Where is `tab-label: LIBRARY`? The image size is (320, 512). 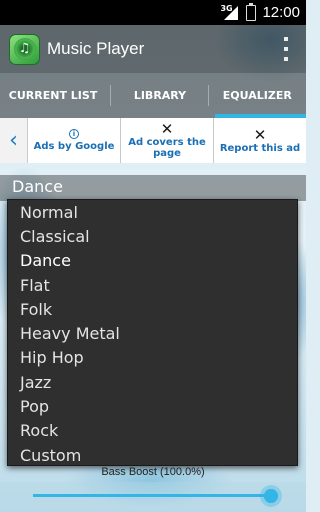
tab-label: LIBRARY is located at coordinates (160, 95).